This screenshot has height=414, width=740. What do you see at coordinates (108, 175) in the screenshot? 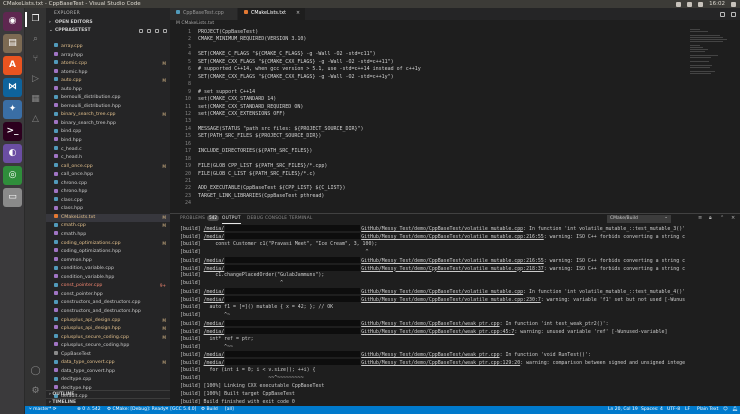
I see `file-item: call_once.hpp` at bounding box center [108, 175].